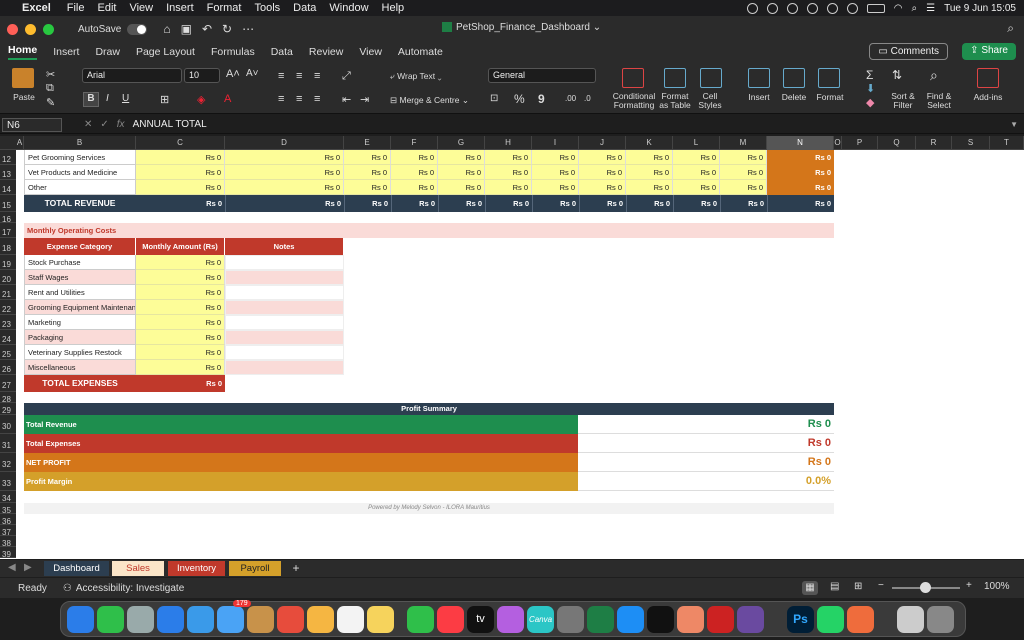 This screenshot has width=1024, height=640. Describe the element at coordinates (8, 409) in the screenshot. I see `row-header: 29` at that location.